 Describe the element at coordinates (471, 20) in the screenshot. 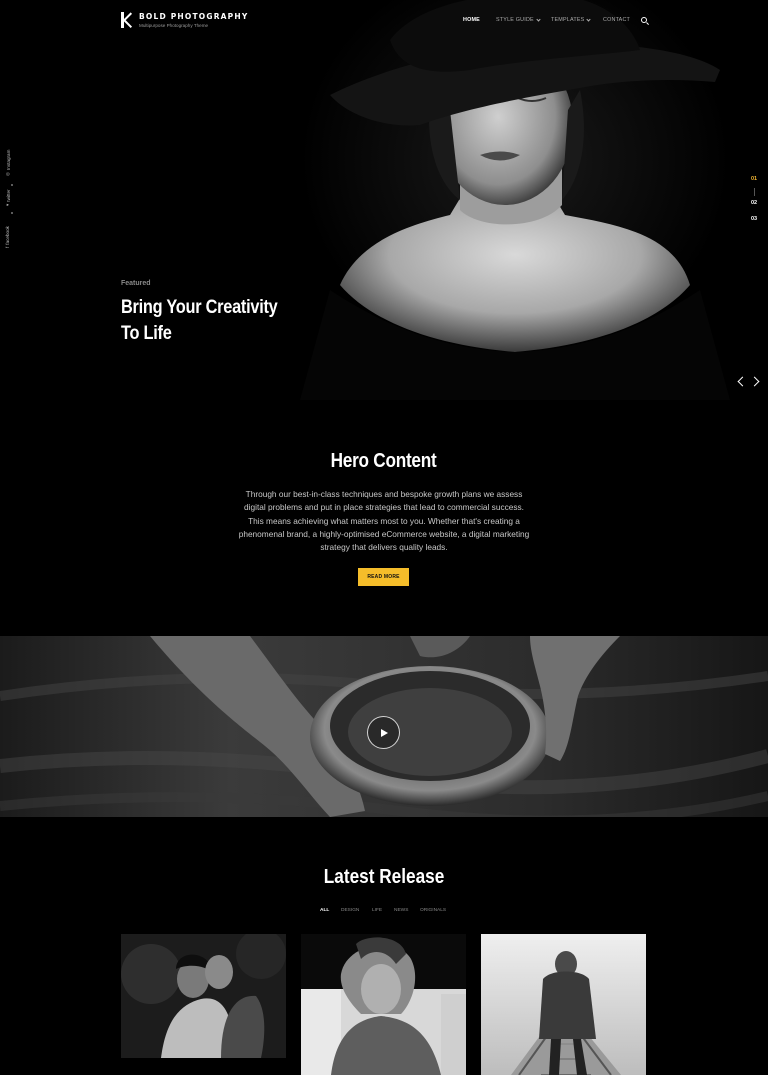

I see `nav-home: HOME` at that location.